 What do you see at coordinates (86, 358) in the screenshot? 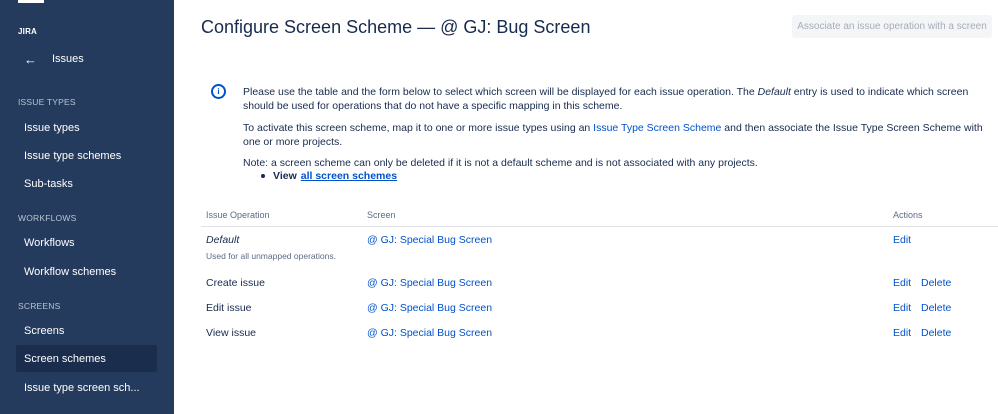
I see `sidebar-item-screen-schemes: Screen schemes` at bounding box center [86, 358].